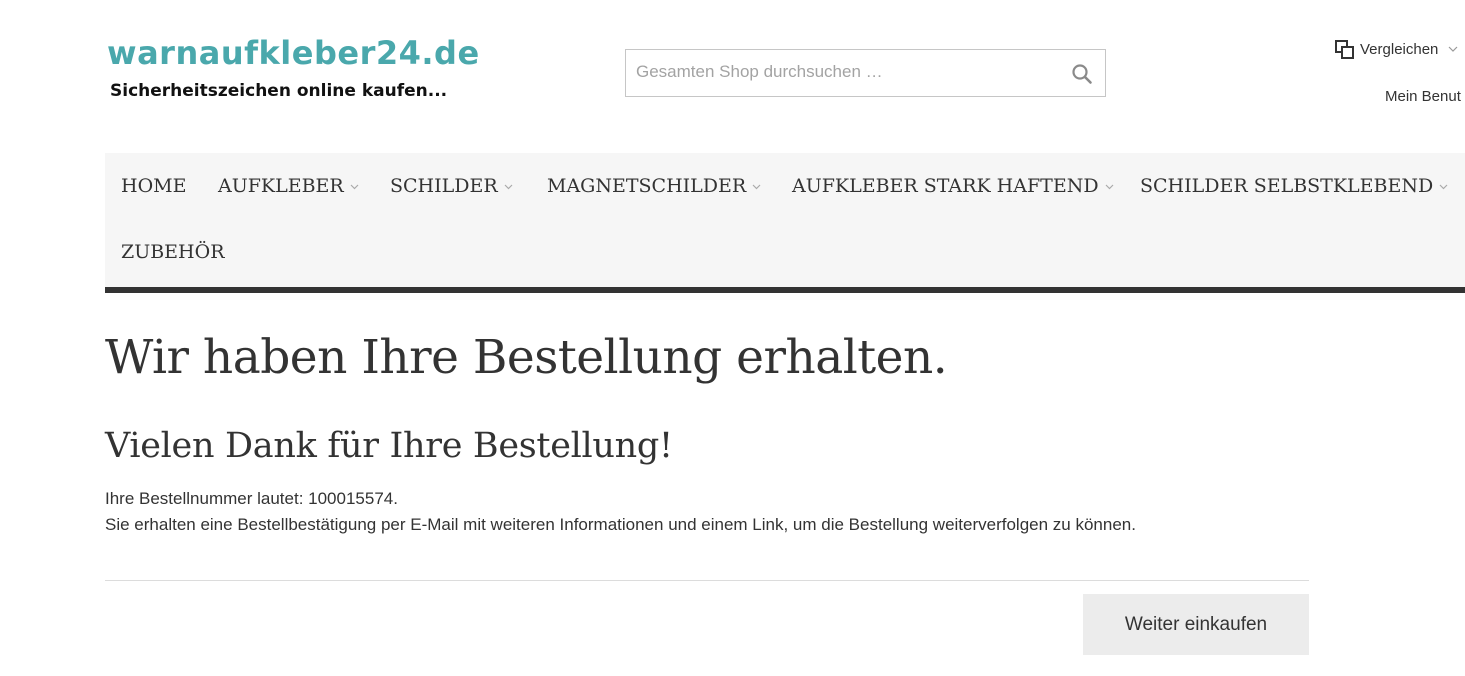  I want to click on nav-item-label: HOME, so click(154, 186).